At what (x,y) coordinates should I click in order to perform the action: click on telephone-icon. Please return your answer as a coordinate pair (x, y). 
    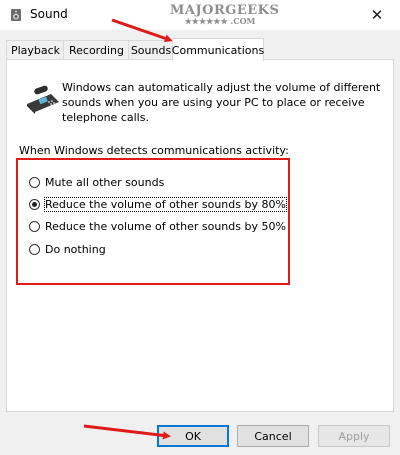
    Looking at the image, I should click on (43, 99).